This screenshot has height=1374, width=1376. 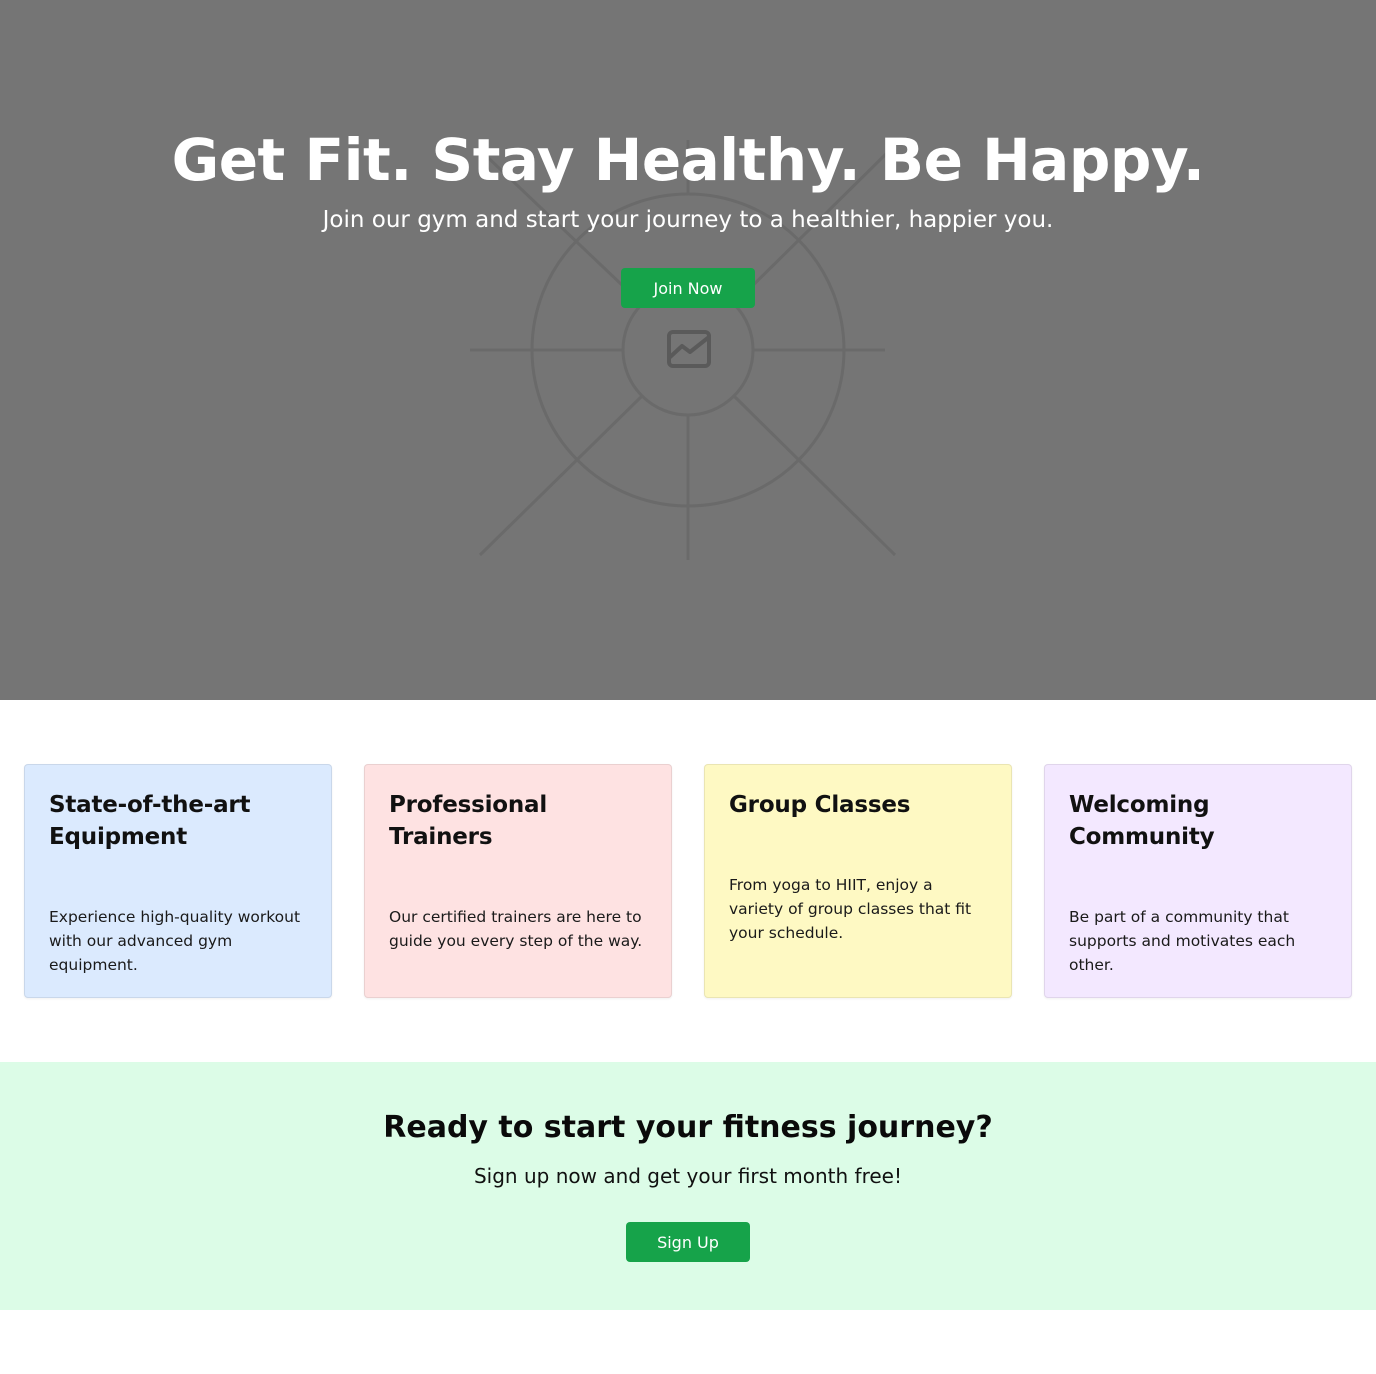 I want to click on feature-card-title: Professional Trainers, so click(x=468, y=821).